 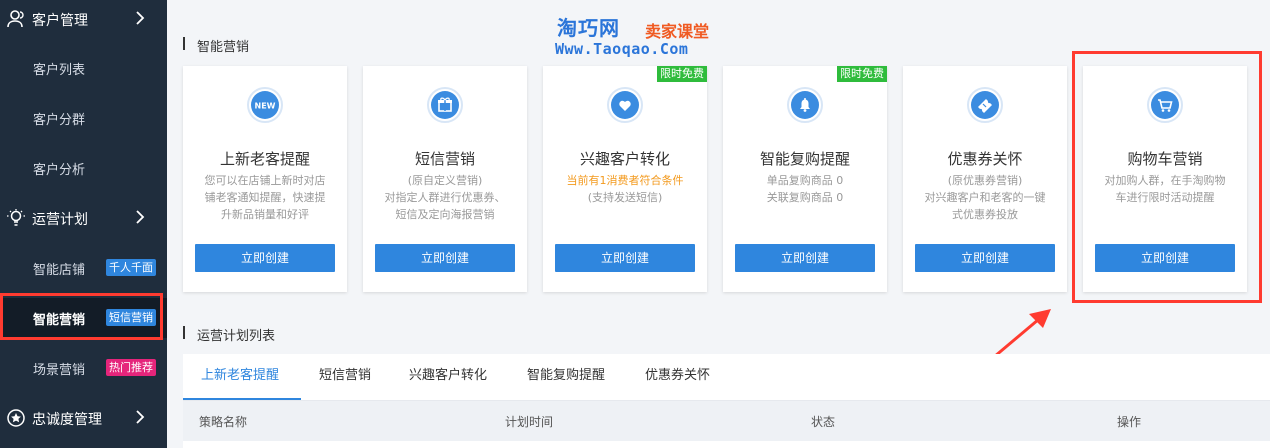 I want to click on card-desc-line: (原优惠券营销), so click(x=985, y=180).